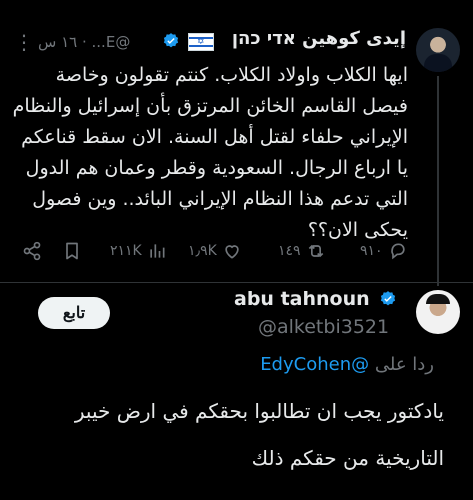  Describe the element at coordinates (397, 251) in the screenshot. I see `reply-icon` at that location.